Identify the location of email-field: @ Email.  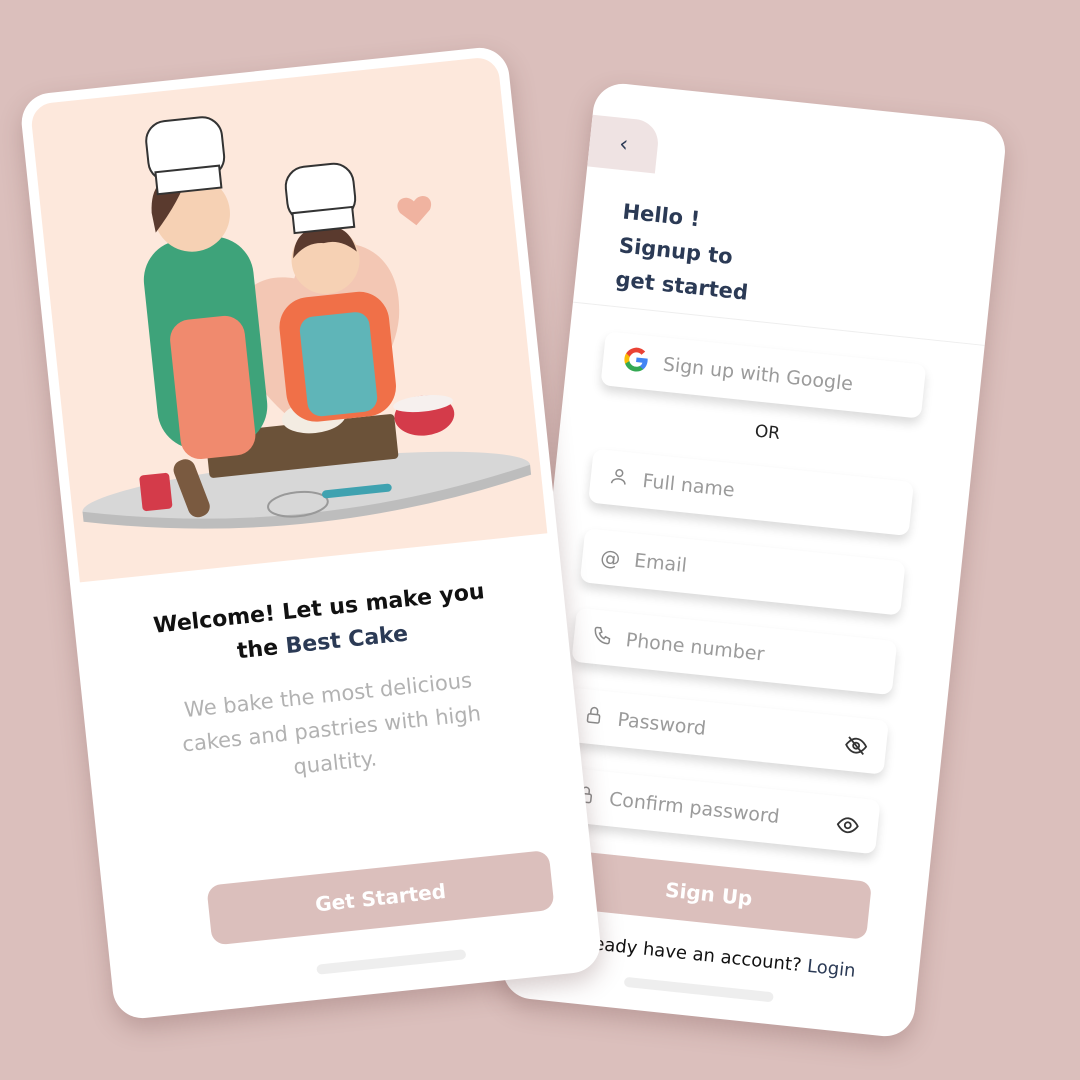
(742, 572).